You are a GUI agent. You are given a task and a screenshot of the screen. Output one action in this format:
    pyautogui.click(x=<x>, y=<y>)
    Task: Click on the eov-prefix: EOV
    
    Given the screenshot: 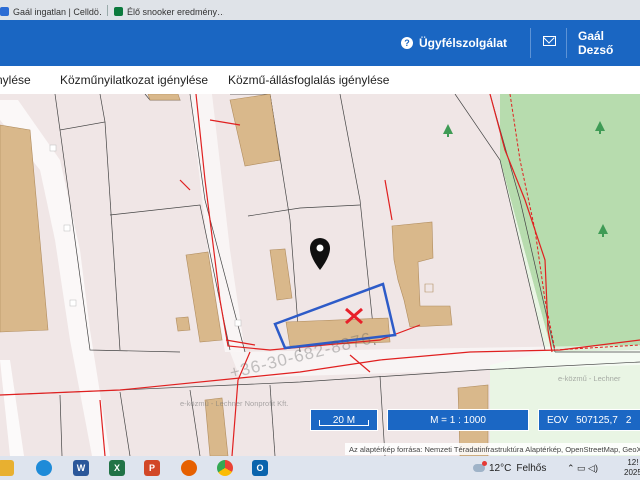 What is the action you would take?
    pyautogui.click(x=558, y=420)
    